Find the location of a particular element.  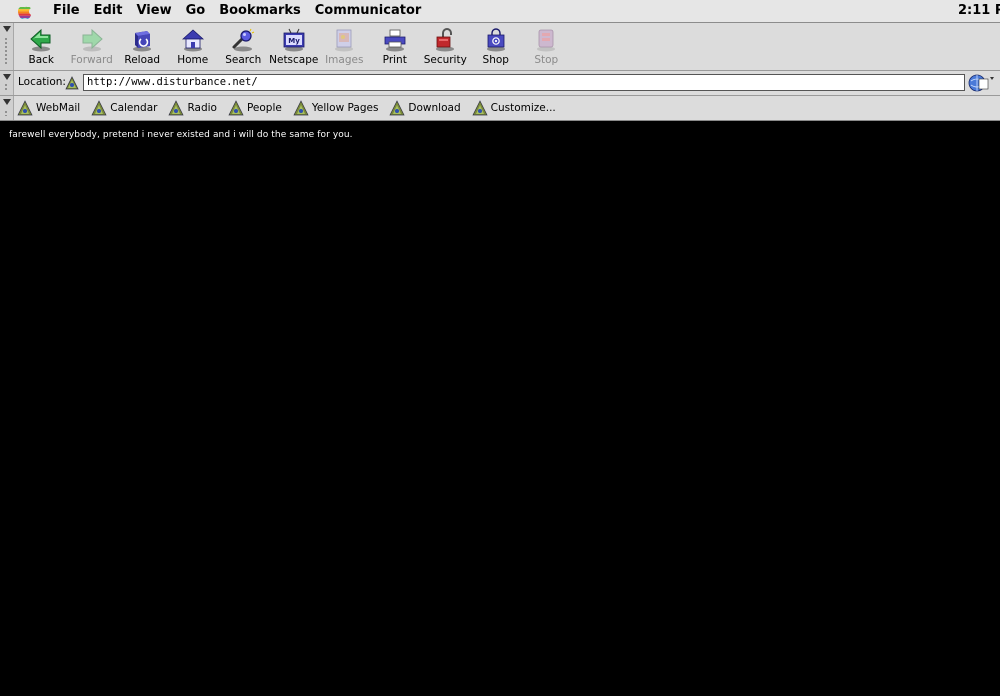

bookmark-people: People is located at coordinates (254, 108).